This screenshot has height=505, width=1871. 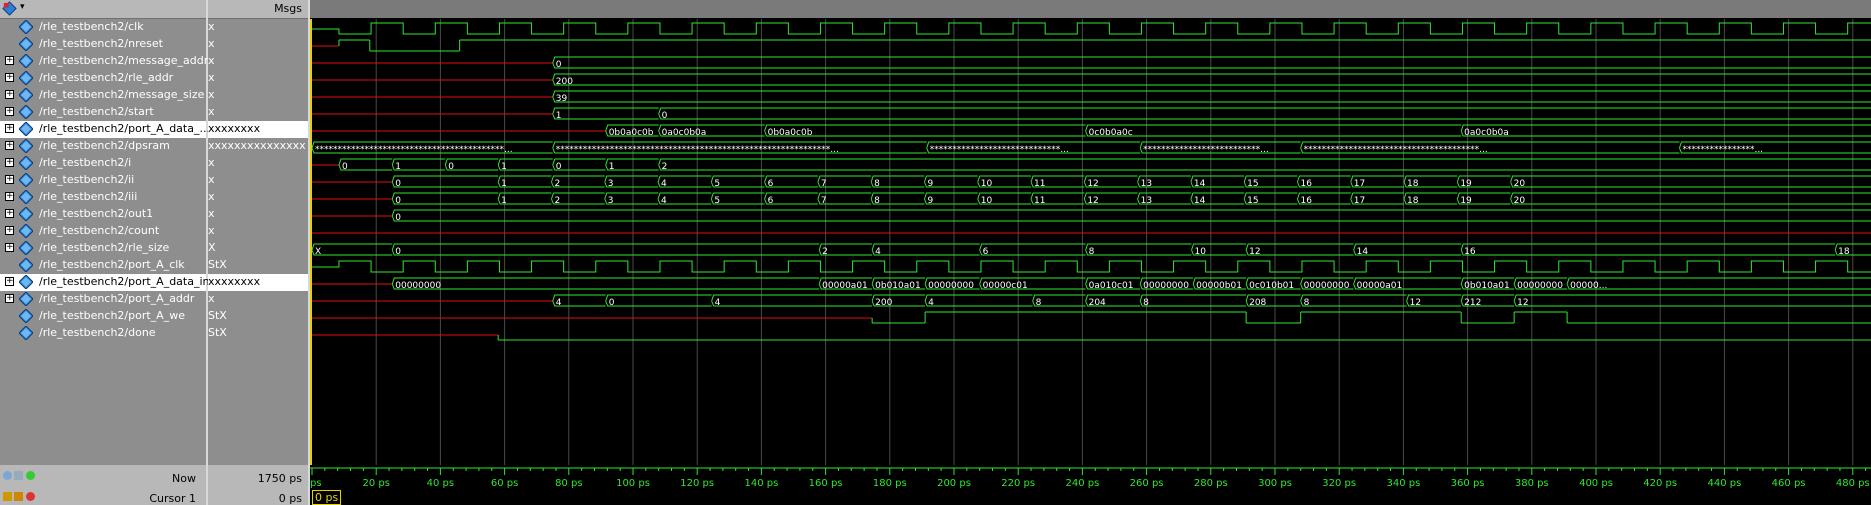 I want to click on cursor-line, so click(x=311, y=262).